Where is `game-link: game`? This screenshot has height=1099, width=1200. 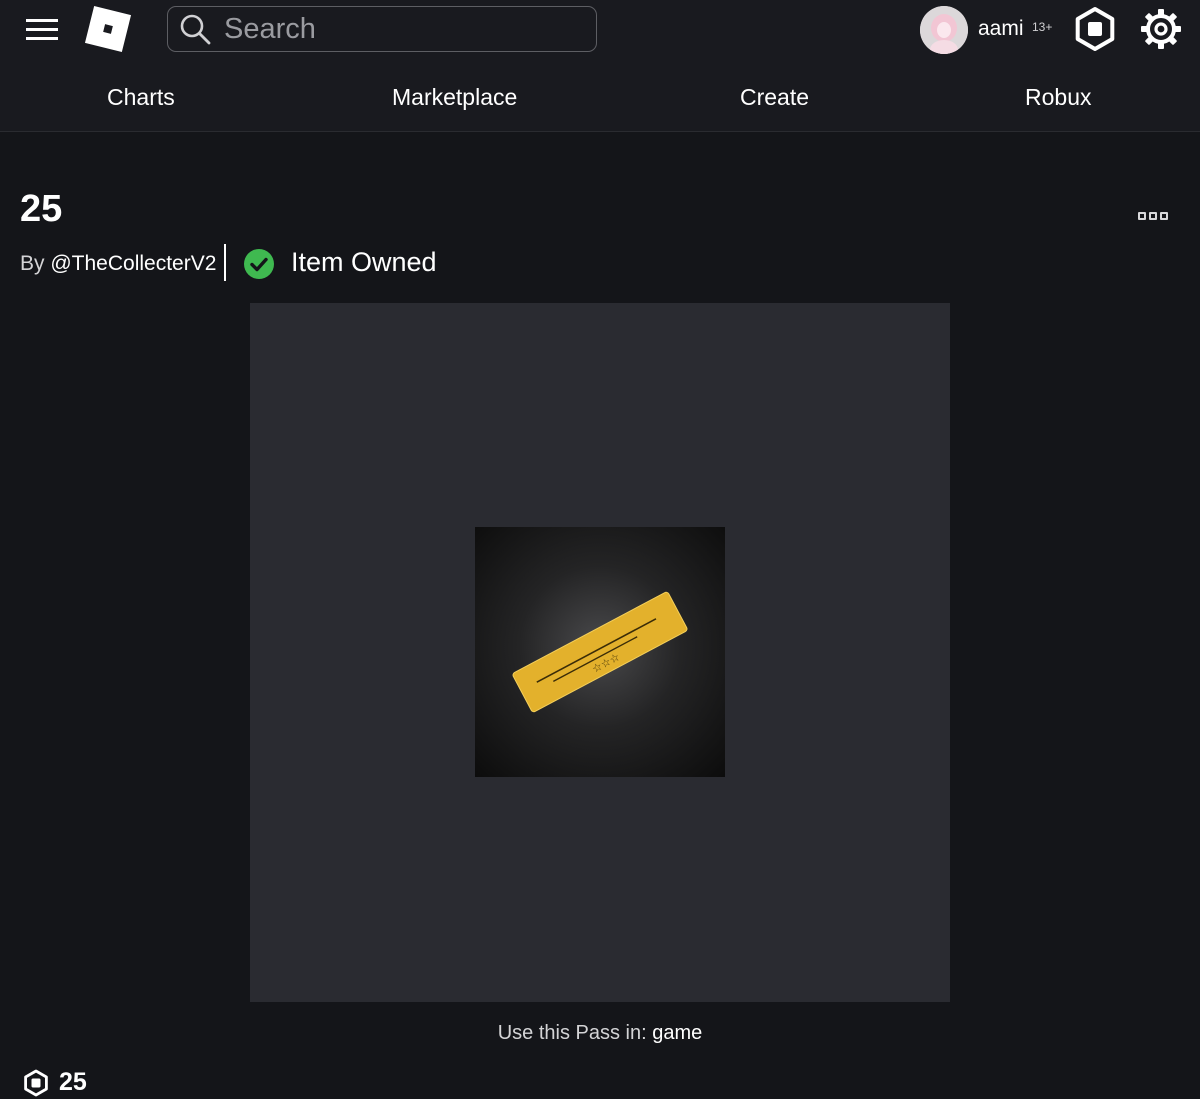
game-link: game is located at coordinates (677, 1033).